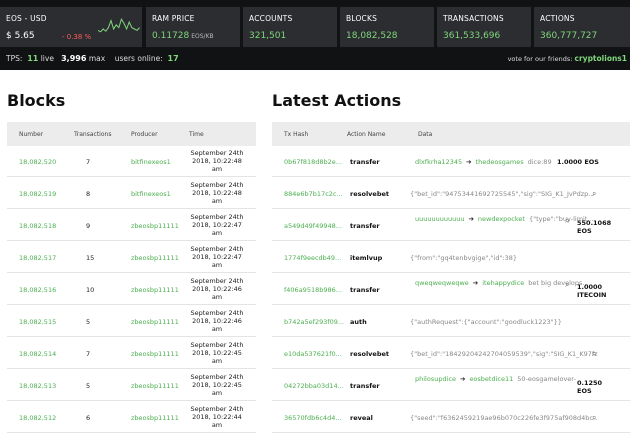 Image resolution: width=630 pixels, height=444 pixels. I want to click on block-time: September 24th 2018, 10:22:47 am, so click(217, 257).